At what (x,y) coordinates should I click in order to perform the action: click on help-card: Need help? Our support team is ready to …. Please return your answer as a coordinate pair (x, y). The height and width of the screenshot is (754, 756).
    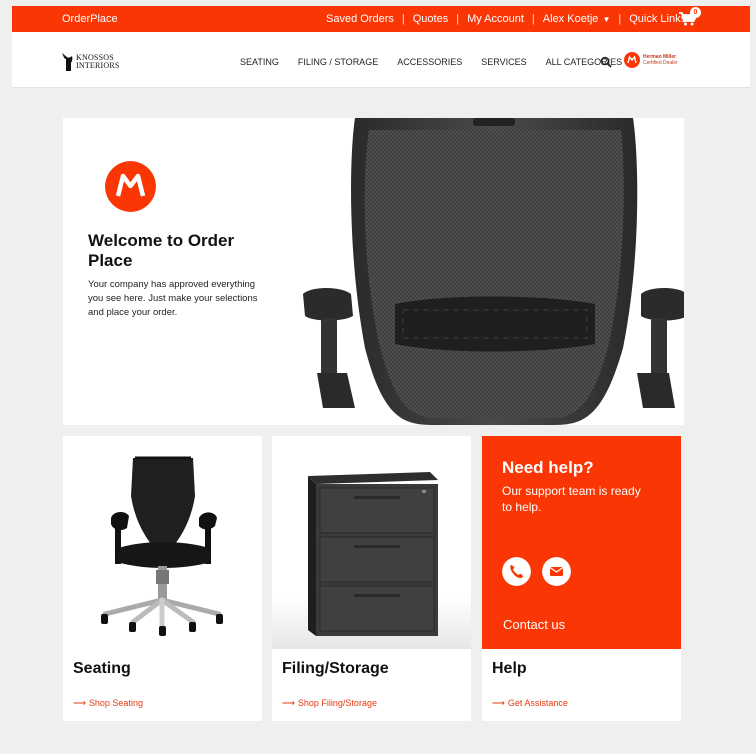
    Looking at the image, I should click on (581, 578).